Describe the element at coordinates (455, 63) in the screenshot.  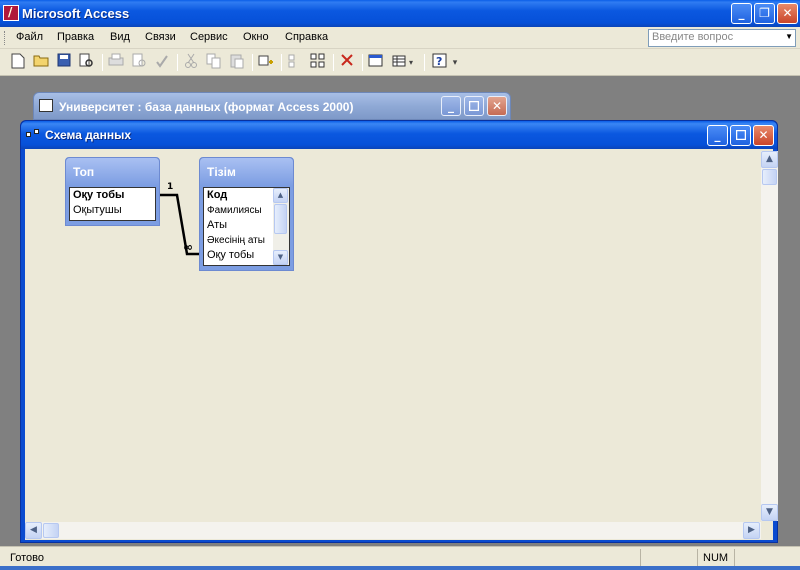
I see `help-dropdown-icon: ▾` at that location.